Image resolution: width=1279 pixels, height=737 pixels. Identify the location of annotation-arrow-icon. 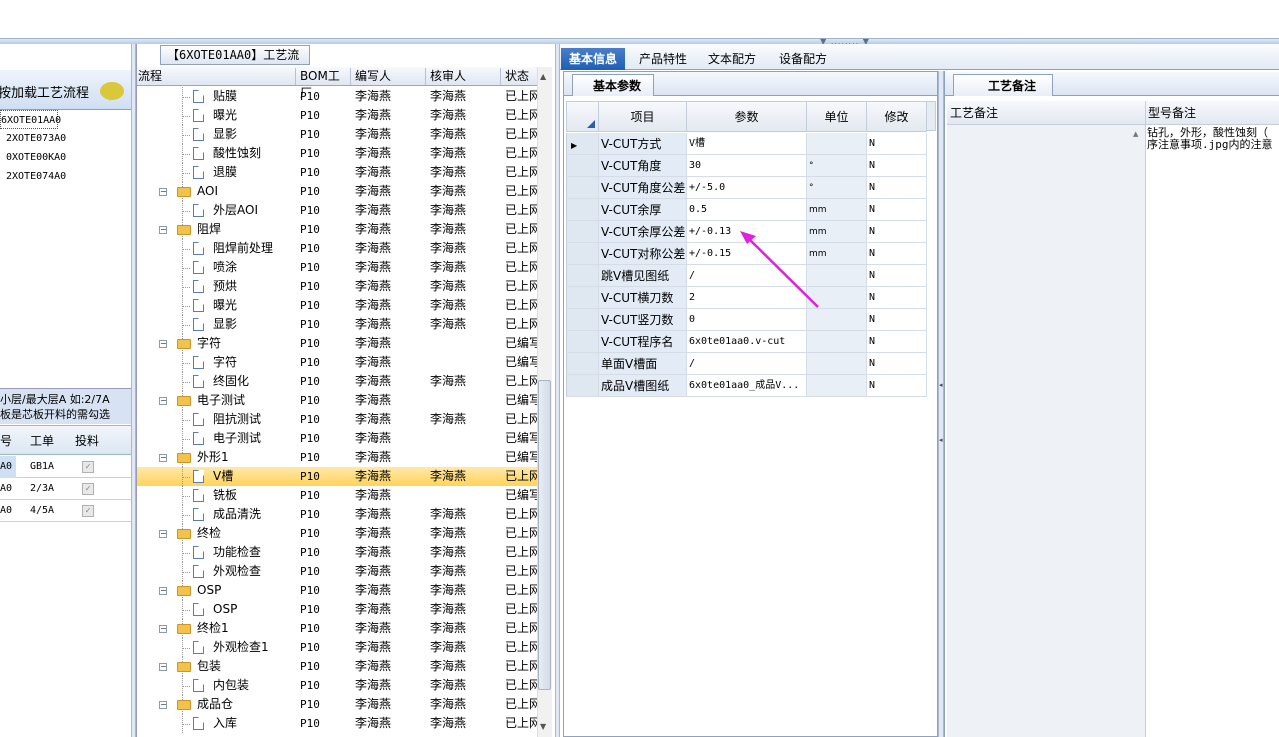
(779, 269).